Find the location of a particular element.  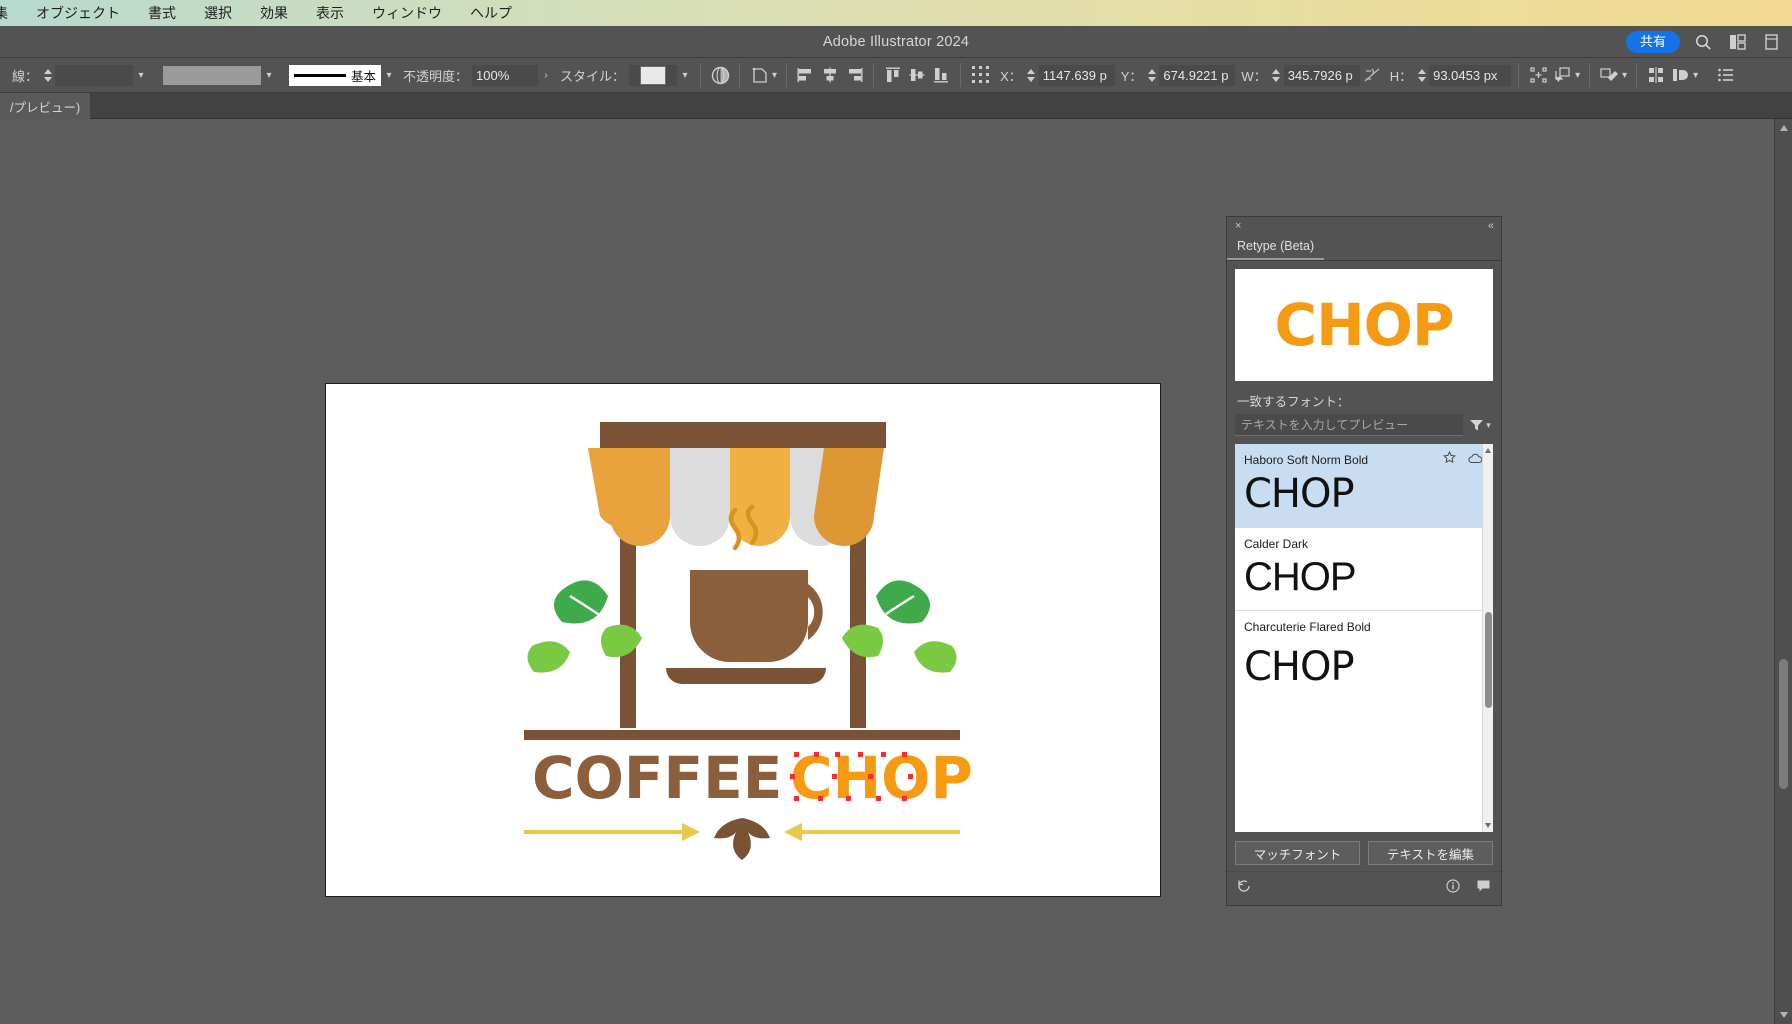

reference-point-icon is located at coordinates (981, 75).